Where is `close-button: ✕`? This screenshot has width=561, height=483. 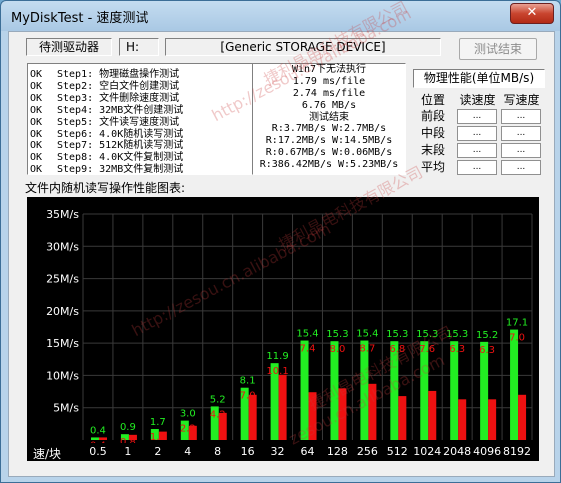 close-button: ✕ is located at coordinates (532, 13).